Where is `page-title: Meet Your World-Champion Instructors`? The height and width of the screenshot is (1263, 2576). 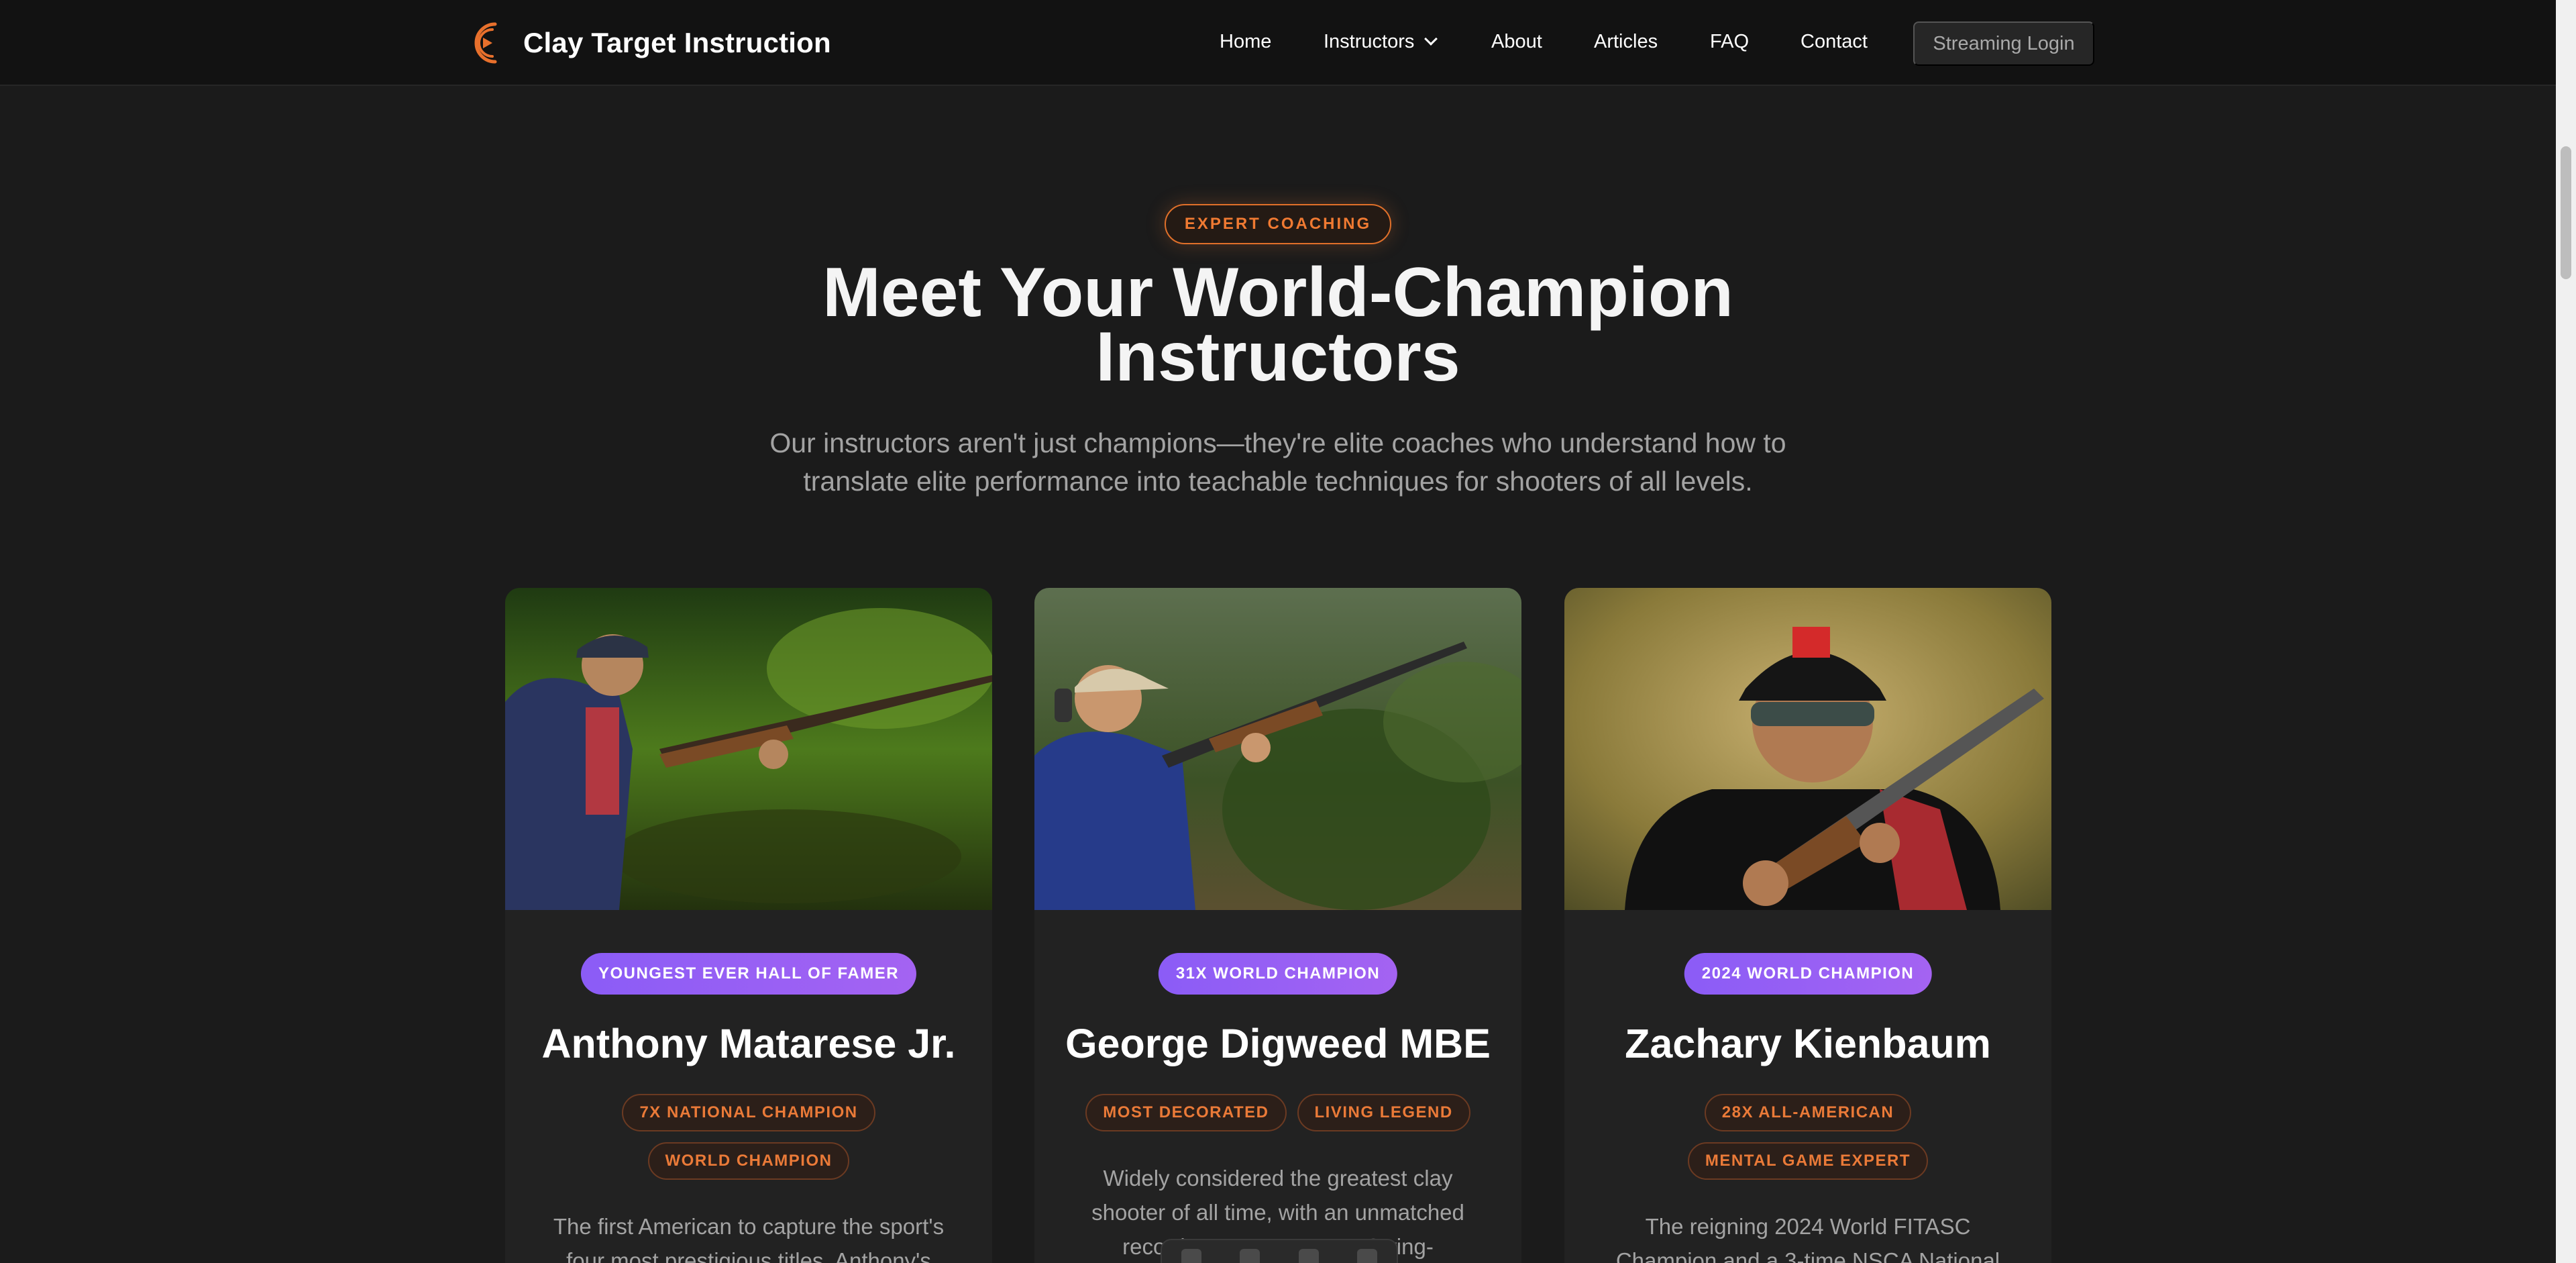
page-title: Meet Your World-Champion Instructors is located at coordinates (1278, 325).